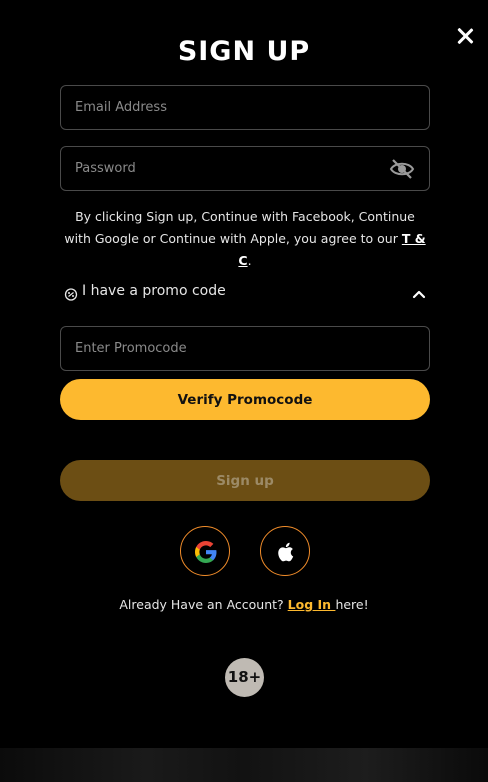 The image size is (488, 782). What do you see at coordinates (244, 51) in the screenshot?
I see `page-title: SIGN UP` at bounding box center [244, 51].